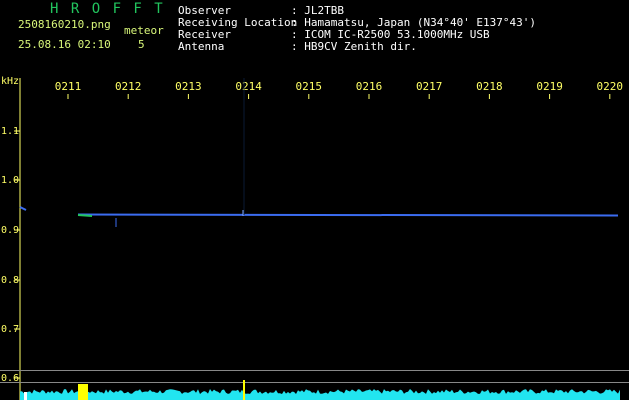  Describe the element at coordinates (23, 208) in the screenshot. I see `edge-trace` at that location.